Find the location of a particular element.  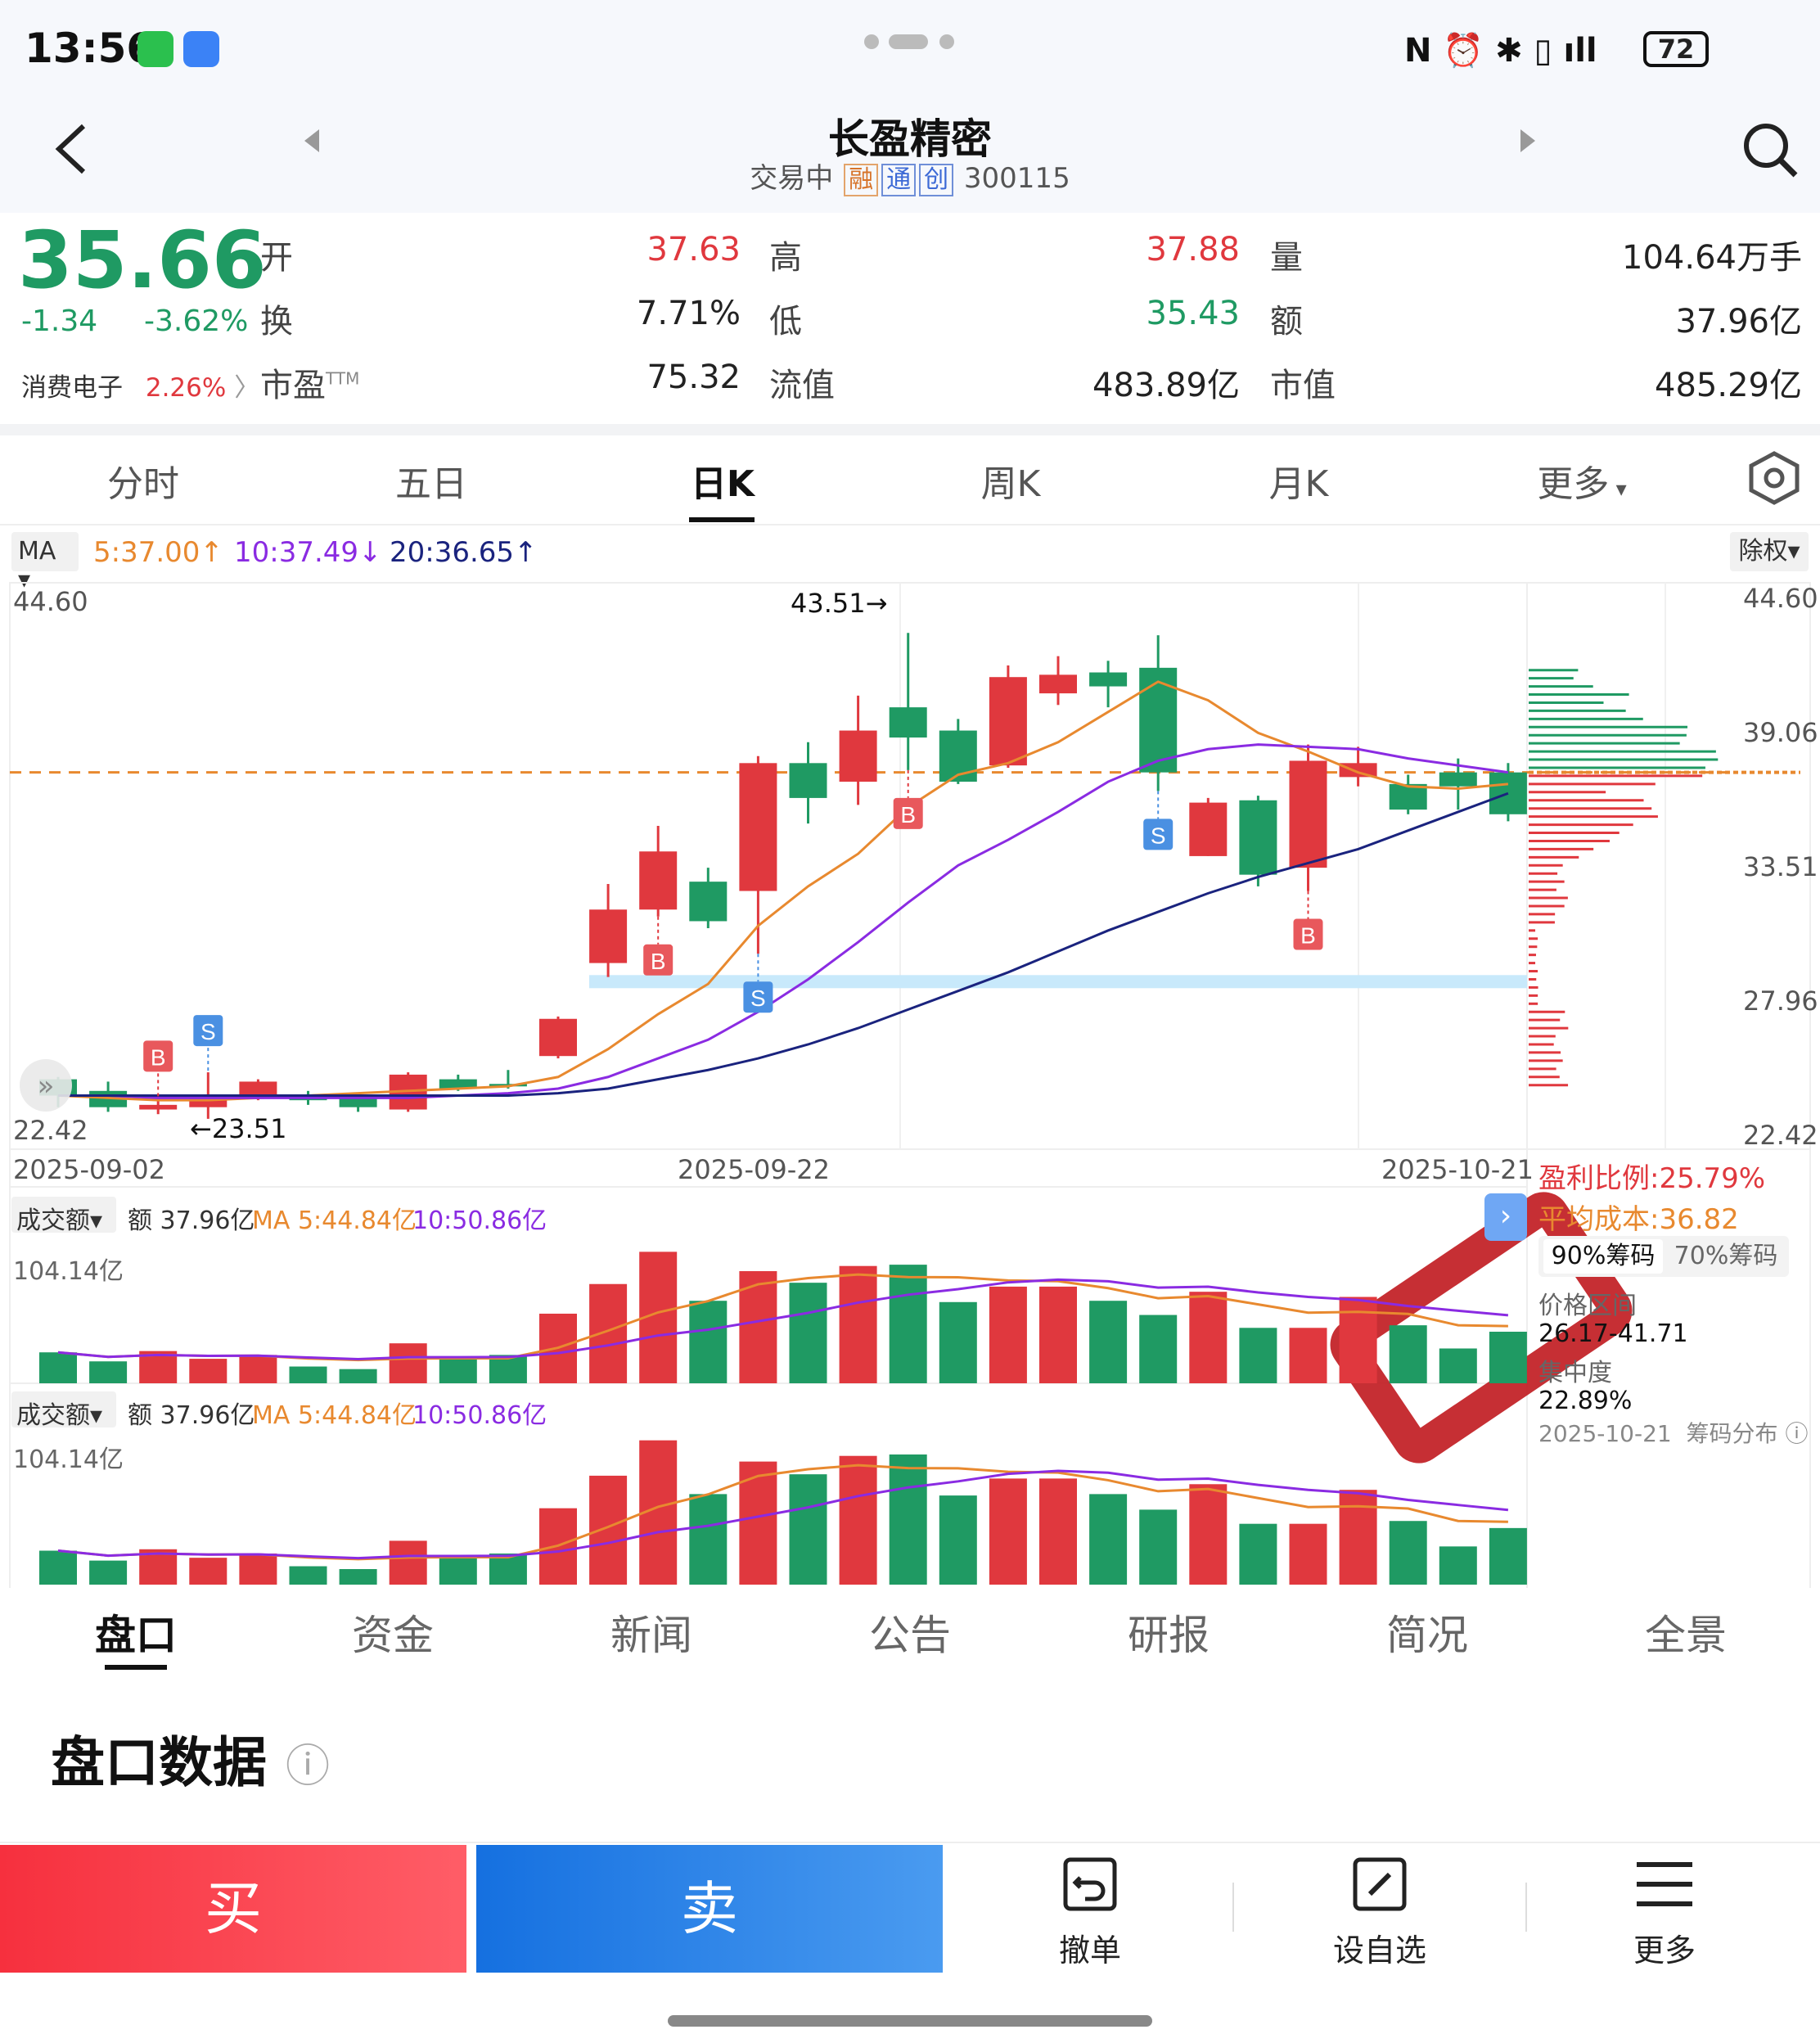

tab-announcements: 公告 is located at coordinates (910, 1632).